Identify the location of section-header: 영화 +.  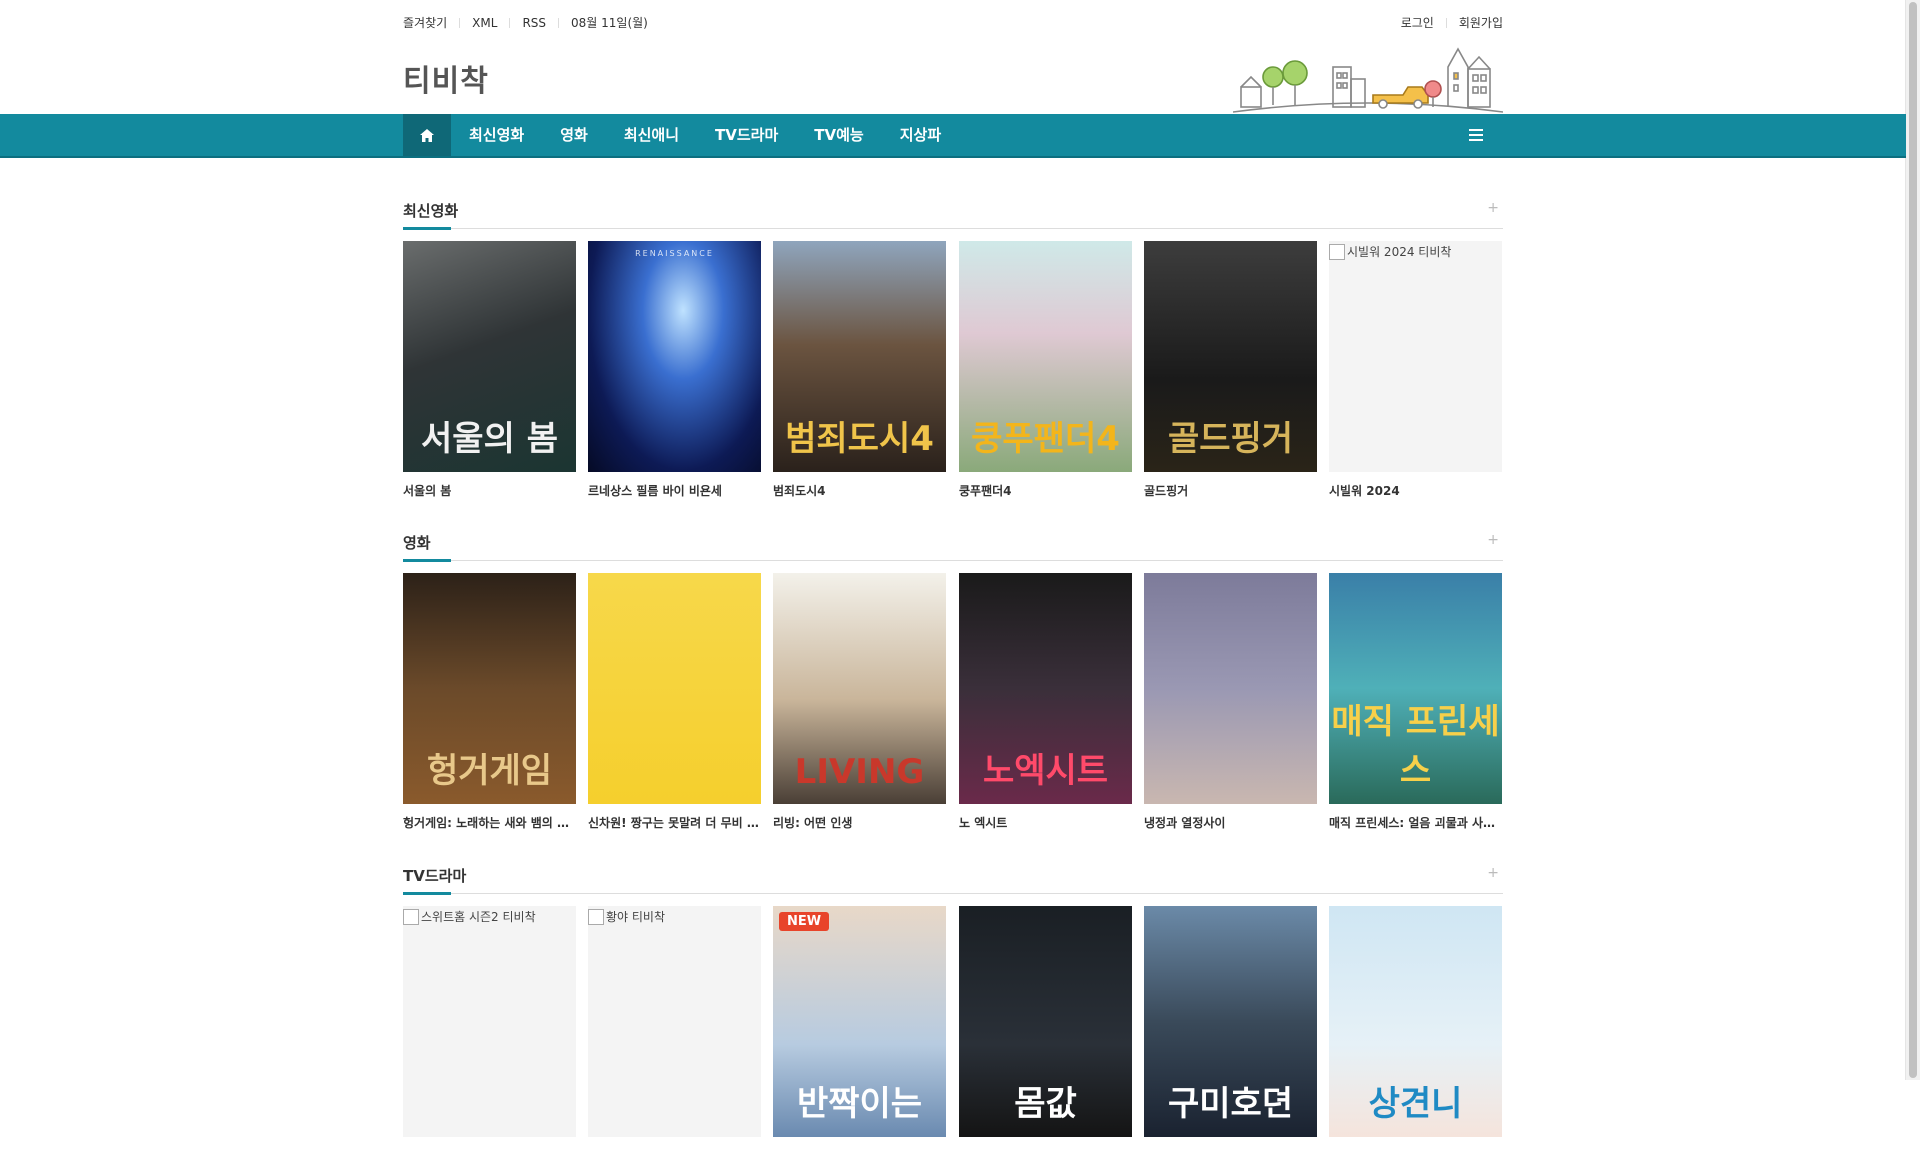
(953, 543).